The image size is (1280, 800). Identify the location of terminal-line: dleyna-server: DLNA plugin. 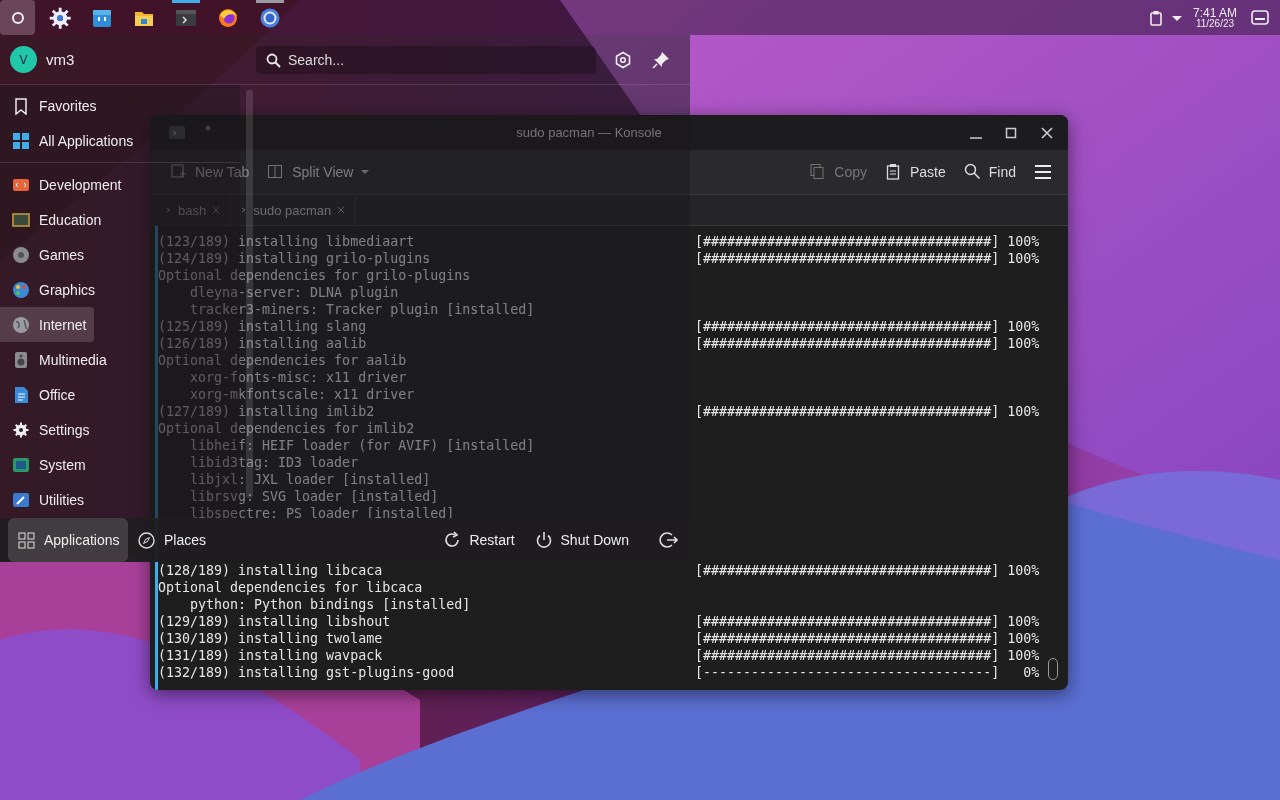
(294, 292).